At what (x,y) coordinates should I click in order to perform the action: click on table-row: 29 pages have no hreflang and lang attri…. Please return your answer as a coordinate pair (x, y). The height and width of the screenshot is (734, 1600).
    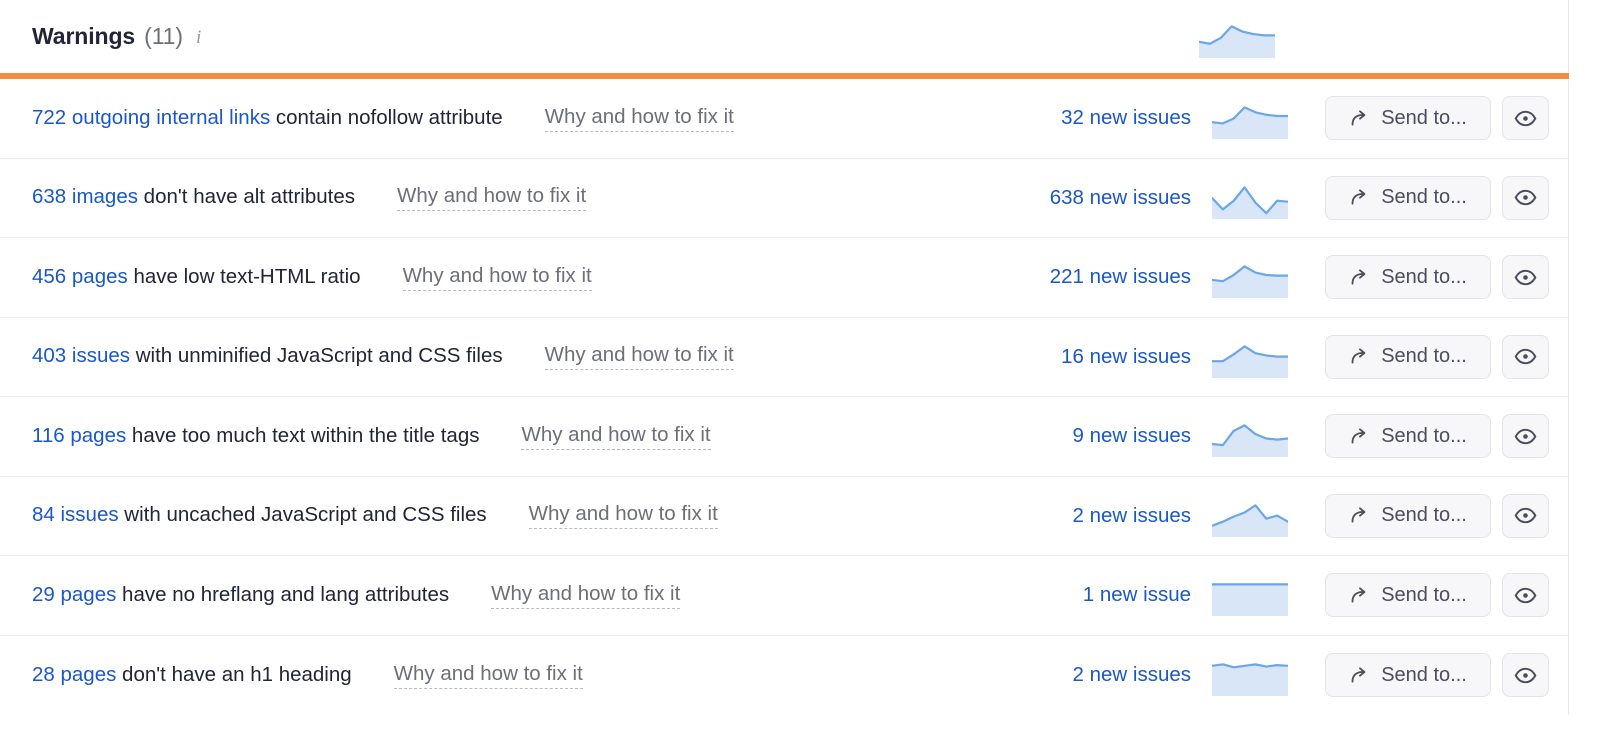
    Looking at the image, I should click on (784, 596).